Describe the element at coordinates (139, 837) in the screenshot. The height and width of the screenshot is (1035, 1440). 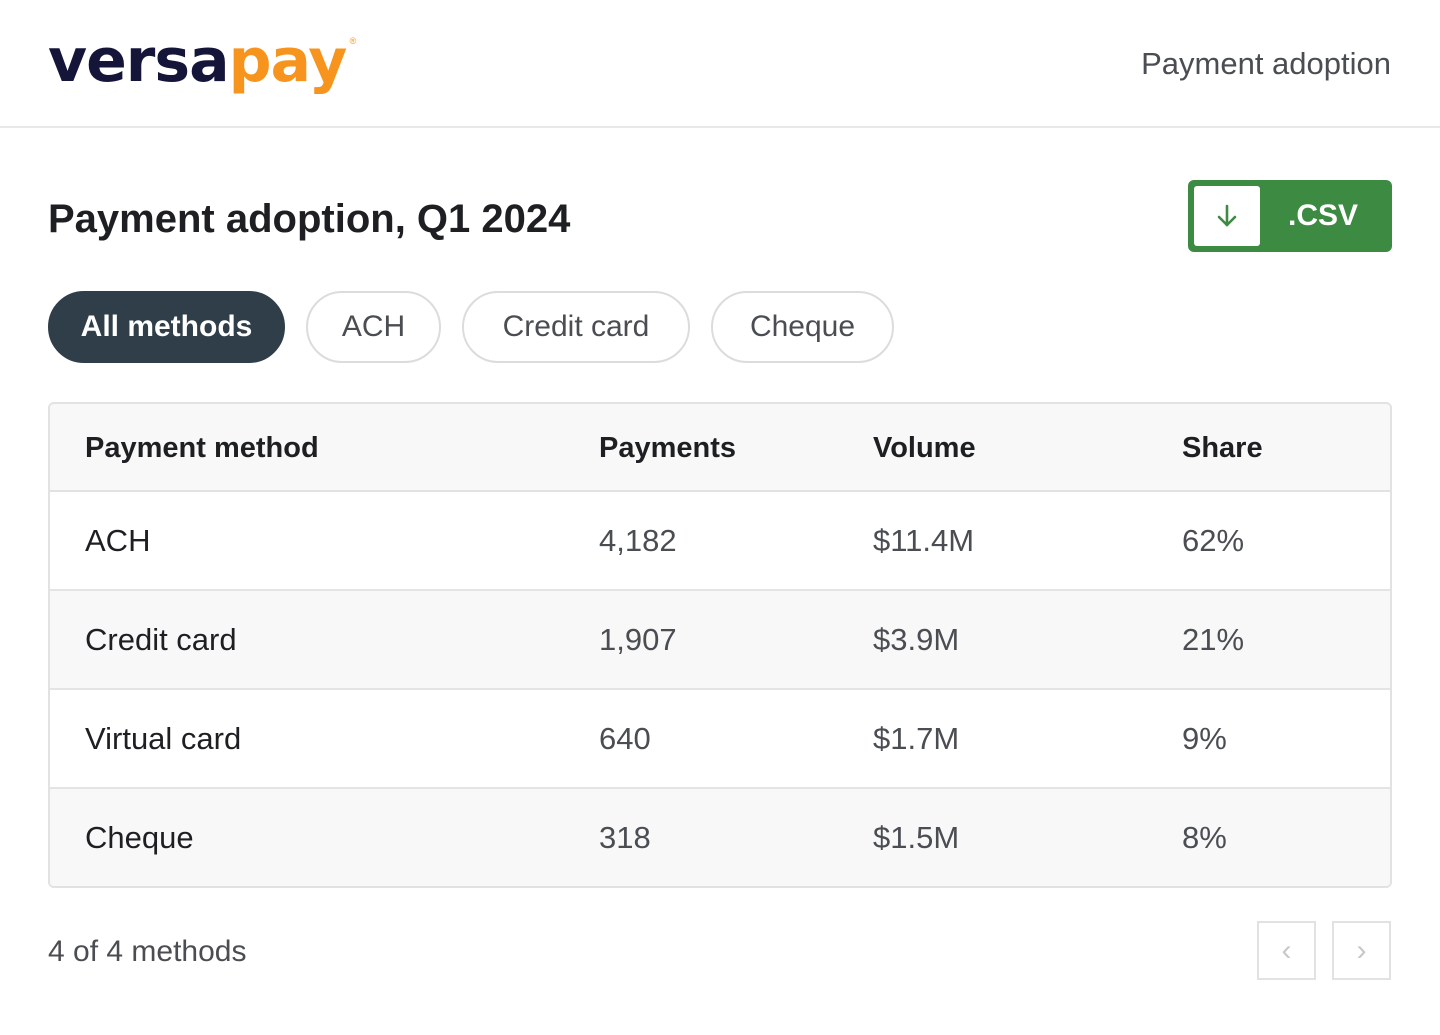
I see `cell-method: Cheque` at that location.